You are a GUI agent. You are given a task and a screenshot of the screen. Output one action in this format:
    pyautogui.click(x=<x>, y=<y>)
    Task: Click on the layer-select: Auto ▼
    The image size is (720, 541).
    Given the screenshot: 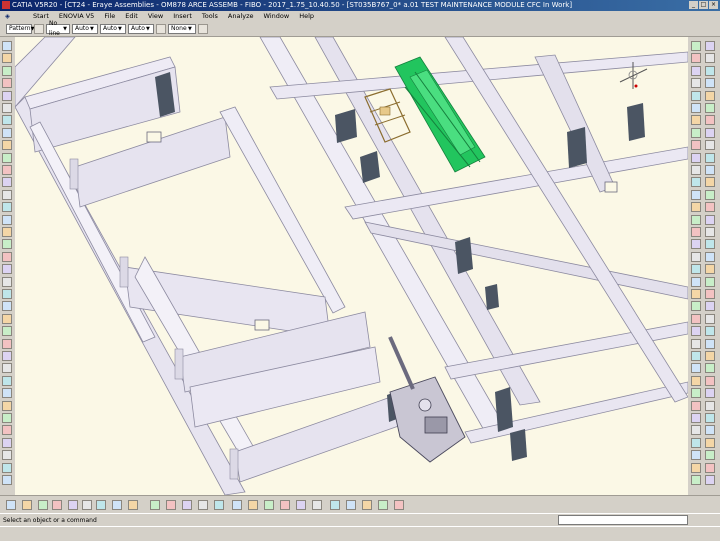 What is the action you would take?
    pyautogui.click(x=141, y=29)
    